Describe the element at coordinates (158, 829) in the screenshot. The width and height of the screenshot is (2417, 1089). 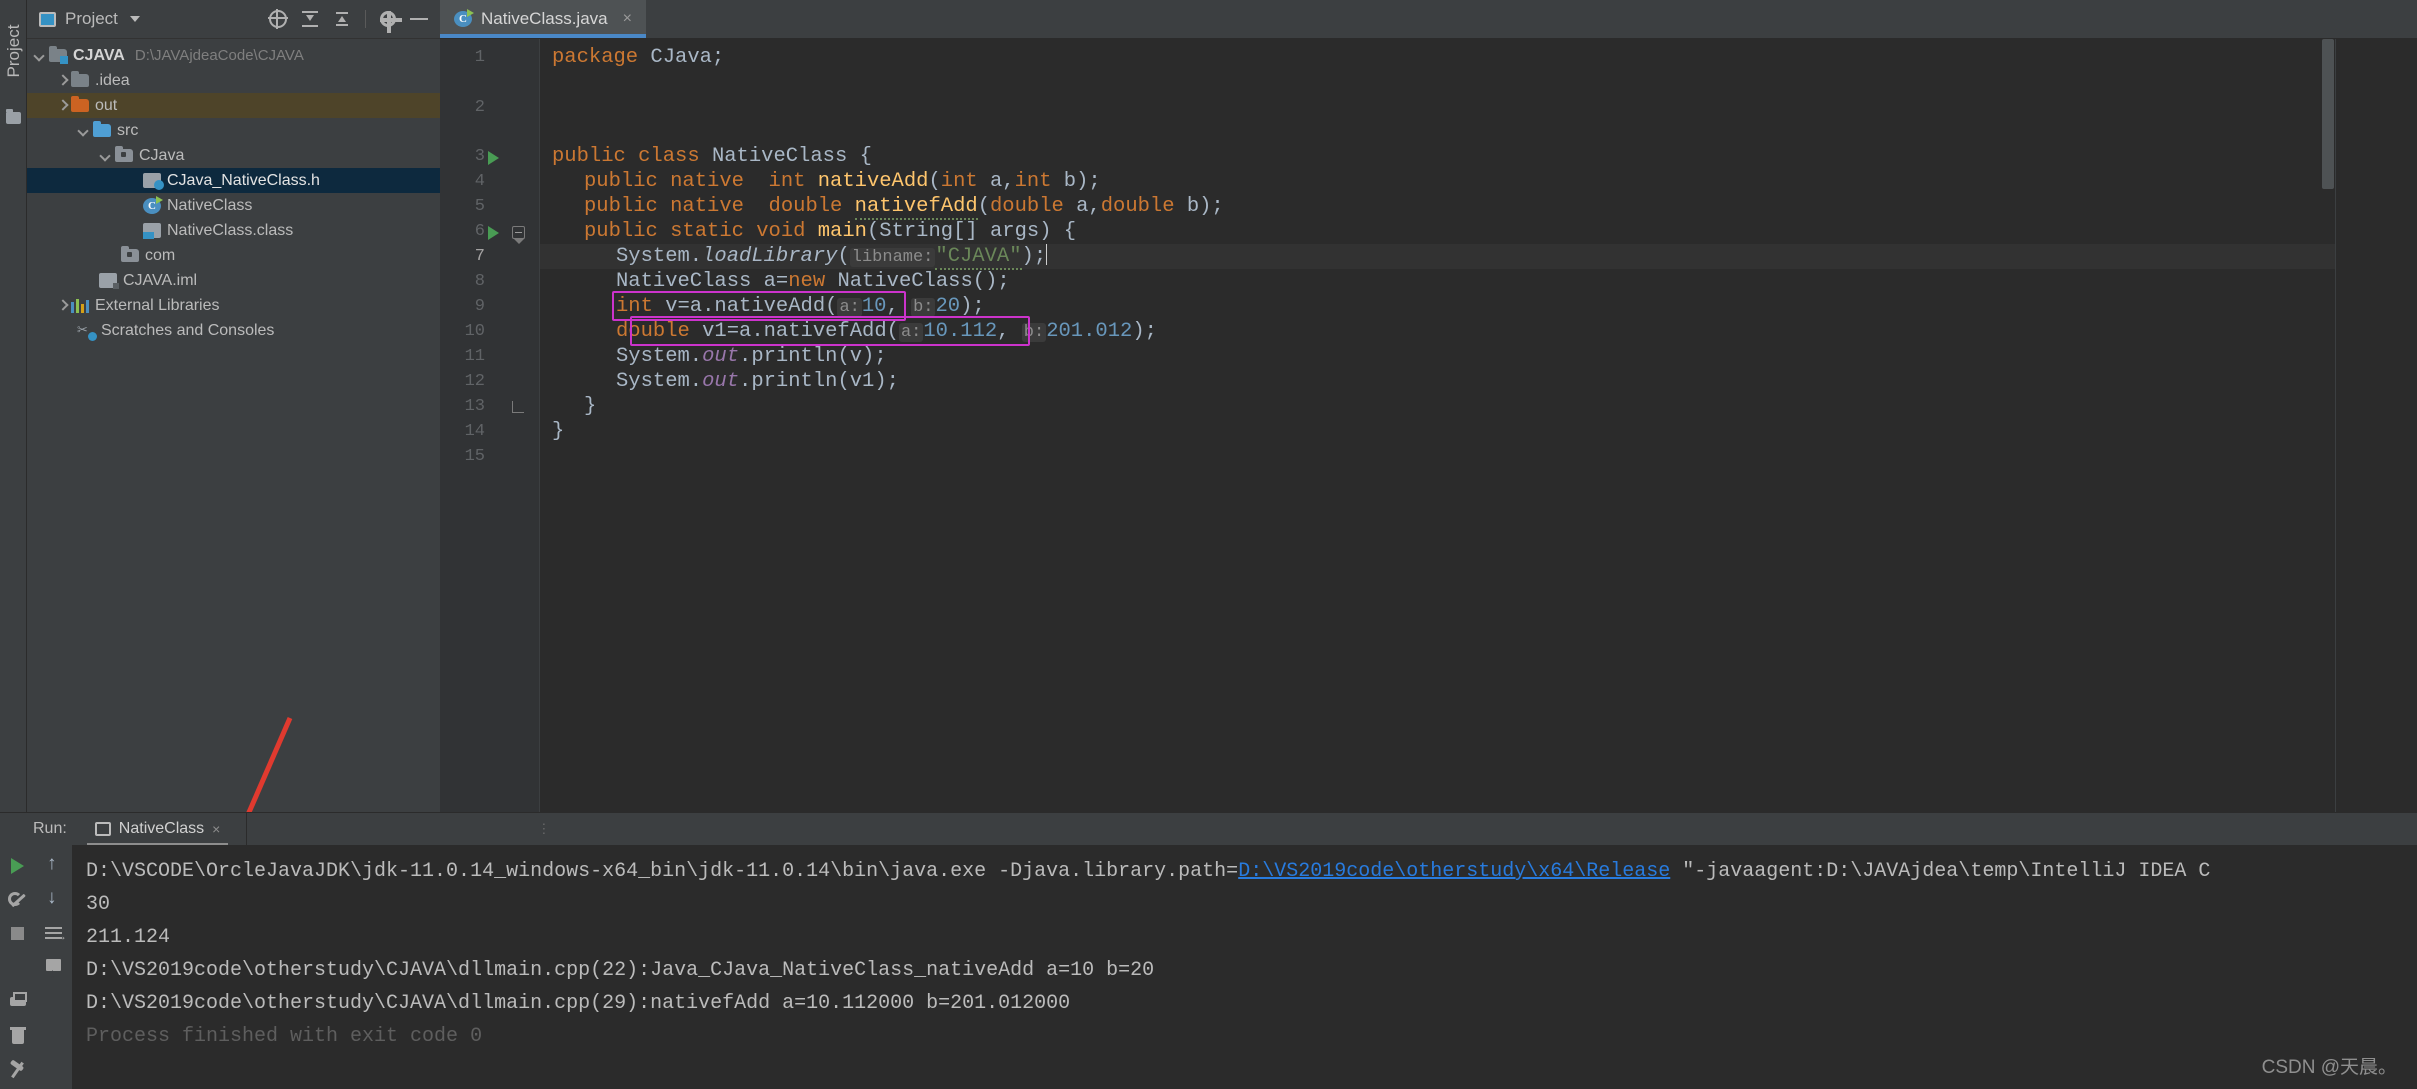
I see `run-tab-nativeclass: NativeClass ×` at that location.